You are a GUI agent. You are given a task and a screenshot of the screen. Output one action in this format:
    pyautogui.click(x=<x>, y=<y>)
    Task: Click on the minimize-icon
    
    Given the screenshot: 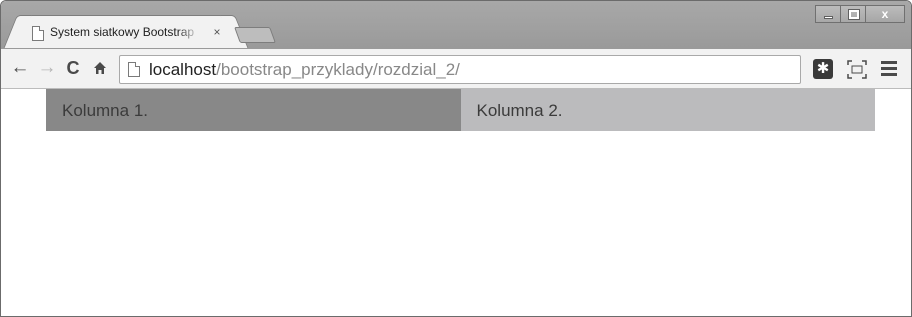 What is the action you would take?
    pyautogui.click(x=828, y=17)
    